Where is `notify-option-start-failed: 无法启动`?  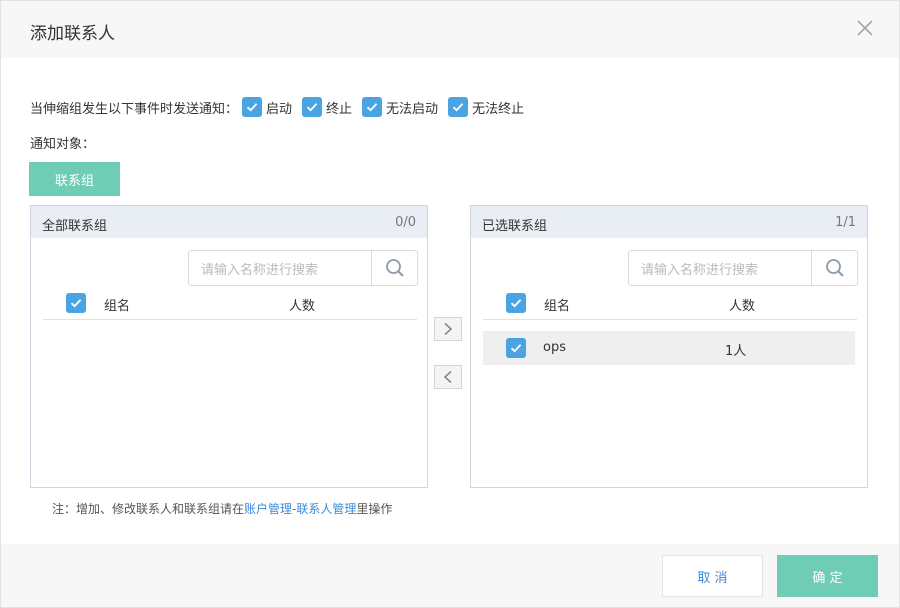
notify-option-start-failed: 无法启动 is located at coordinates (400, 107).